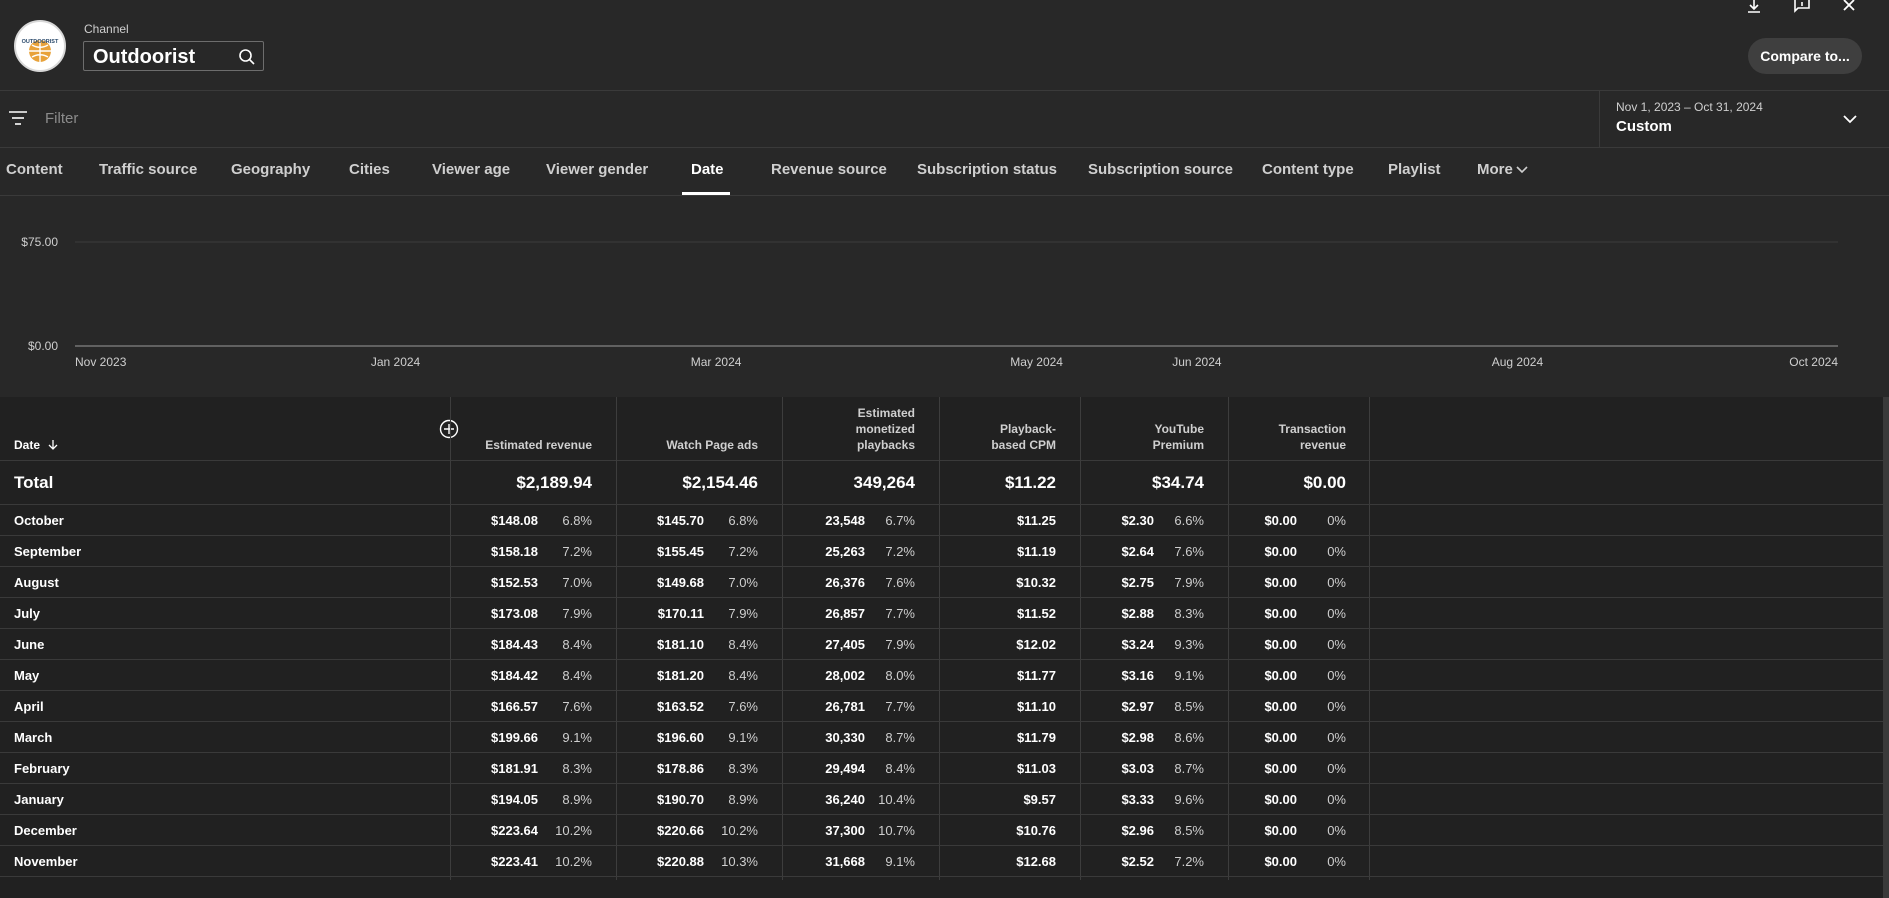 The image size is (1889, 898). I want to click on total-transaction-revenue: $0.00, so click(1324, 482).